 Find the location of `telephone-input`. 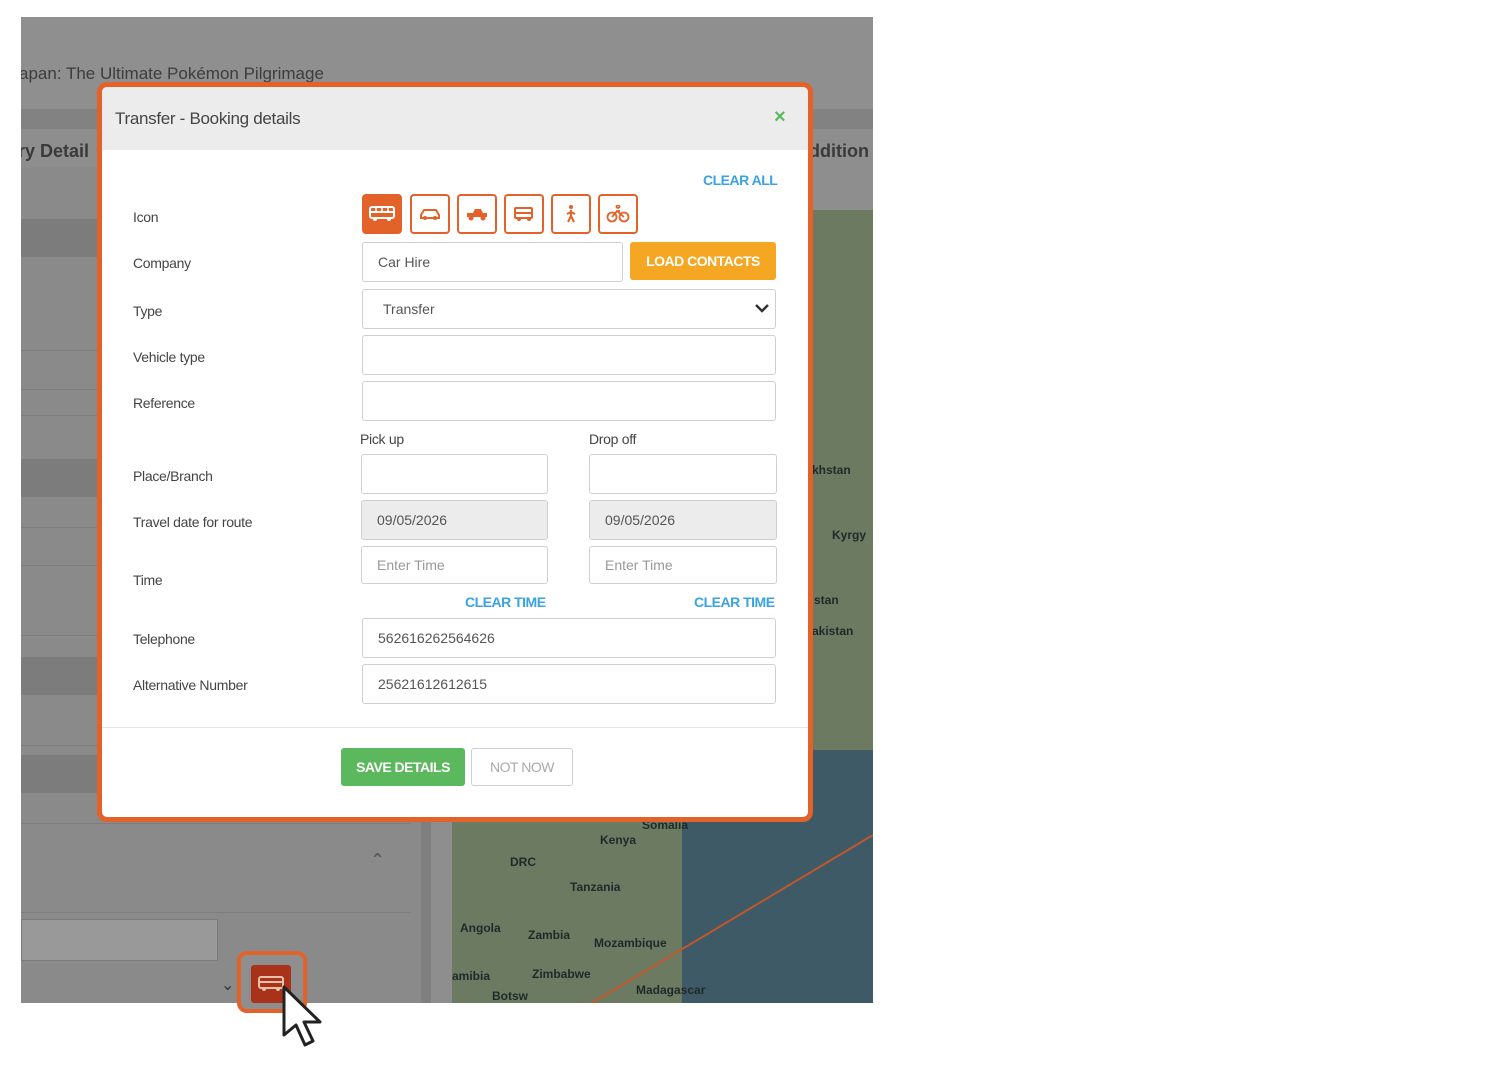

telephone-input is located at coordinates (569, 638).